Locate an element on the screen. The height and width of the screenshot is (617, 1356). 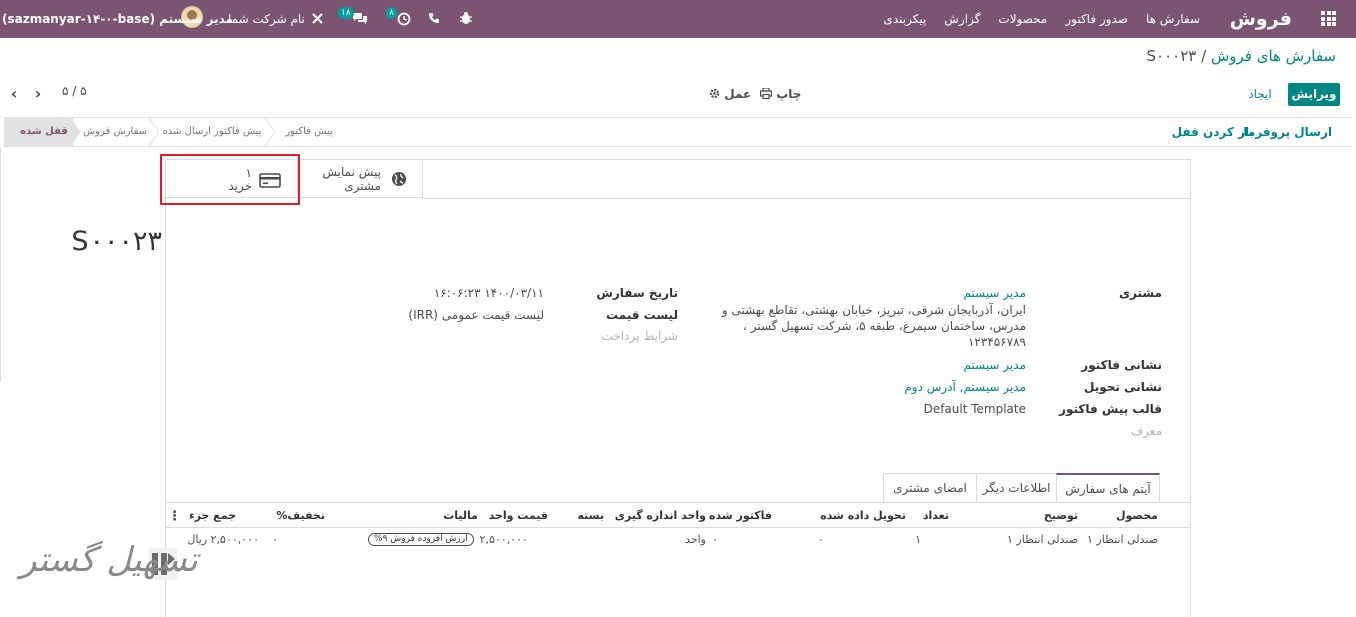
messages-icon is located at coordinates (360, 18).